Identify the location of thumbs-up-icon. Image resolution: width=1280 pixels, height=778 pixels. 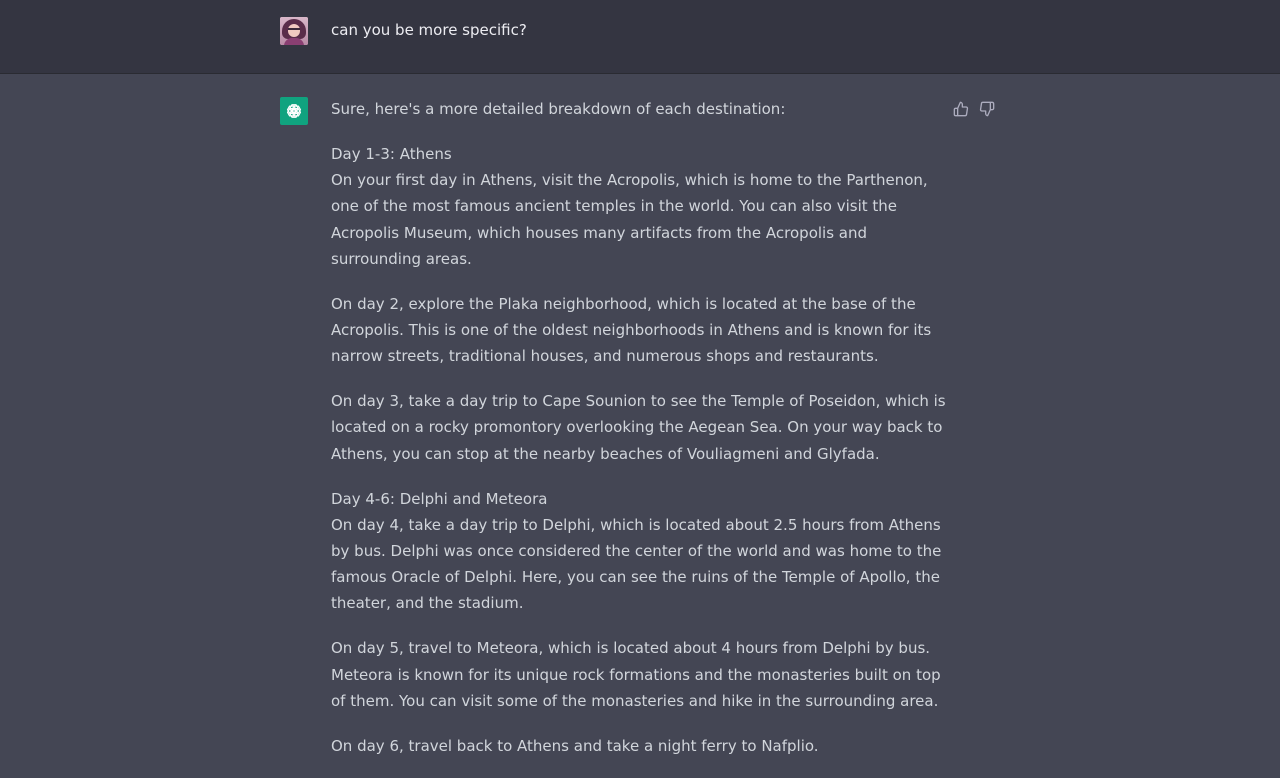
(961, 109).